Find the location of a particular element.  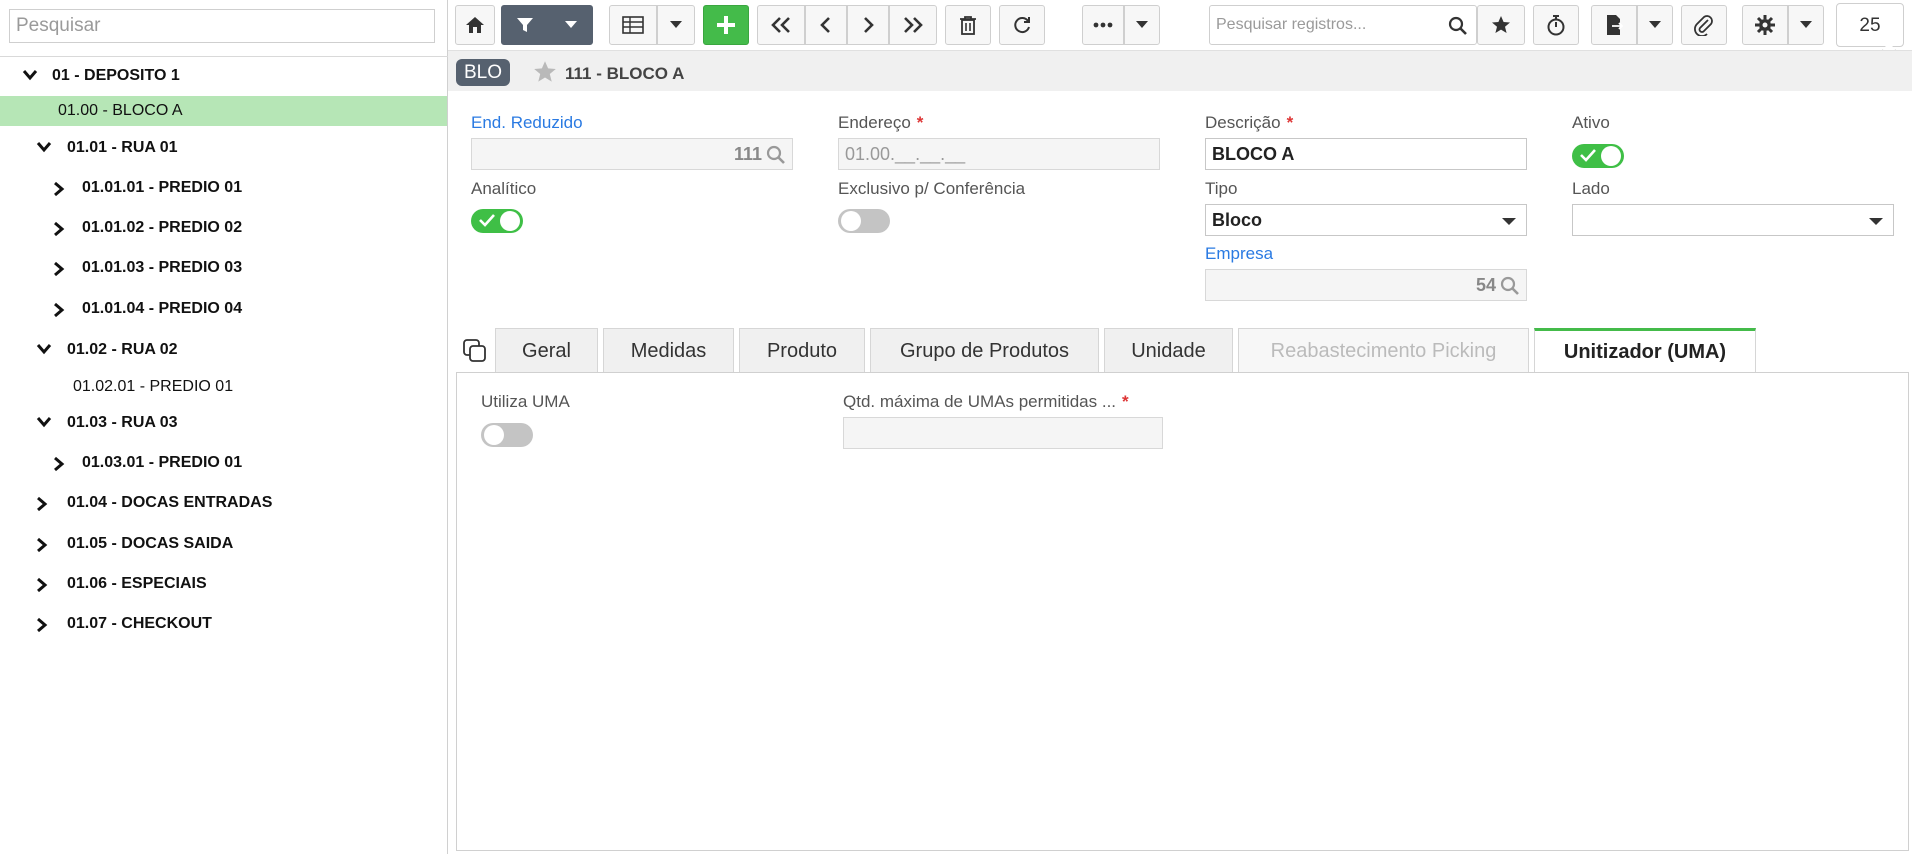

tab-unidade: Unidade is located at coordinates (1168, 350).